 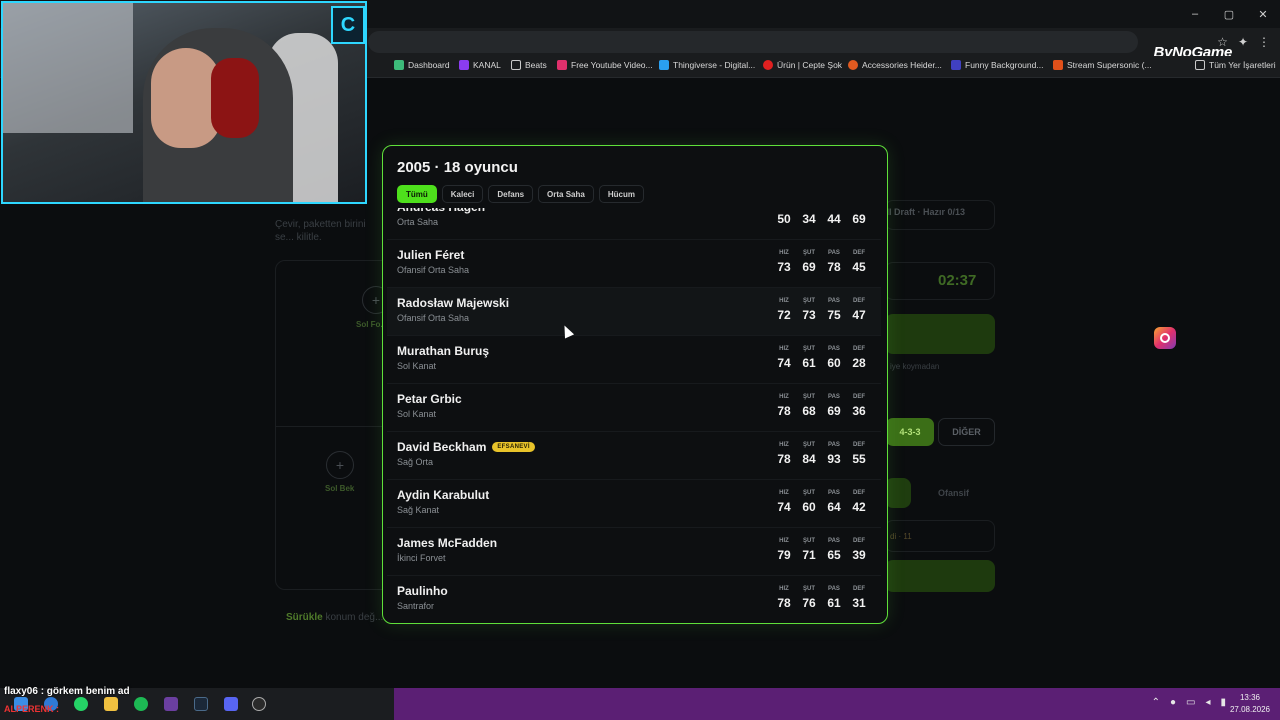 I want to click on player-position: İkinci Forvet, so click(x=421, y=558).